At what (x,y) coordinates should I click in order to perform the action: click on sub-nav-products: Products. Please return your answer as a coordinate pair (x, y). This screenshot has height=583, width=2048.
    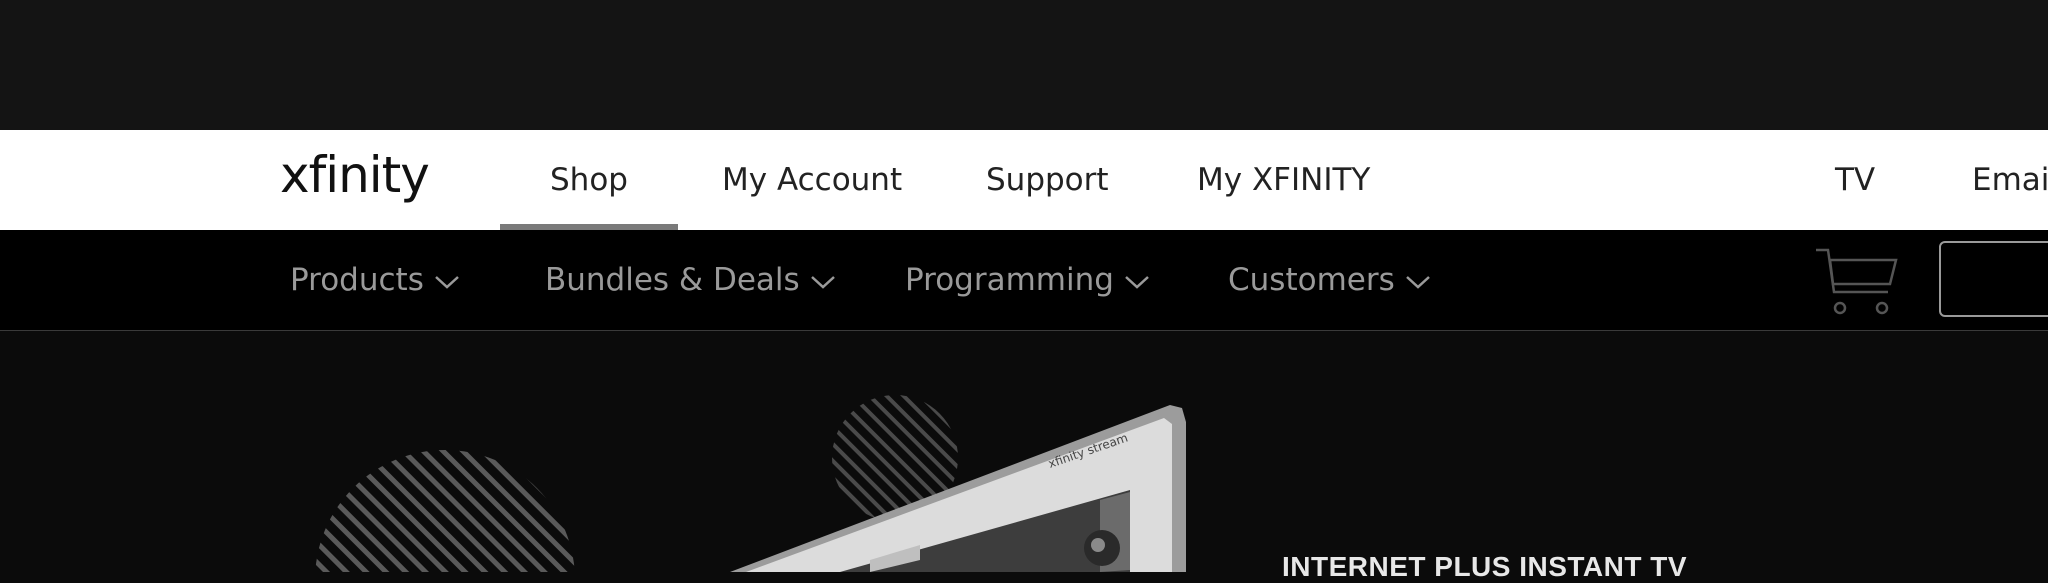
    Looking at the image, I should click on (375, 280).